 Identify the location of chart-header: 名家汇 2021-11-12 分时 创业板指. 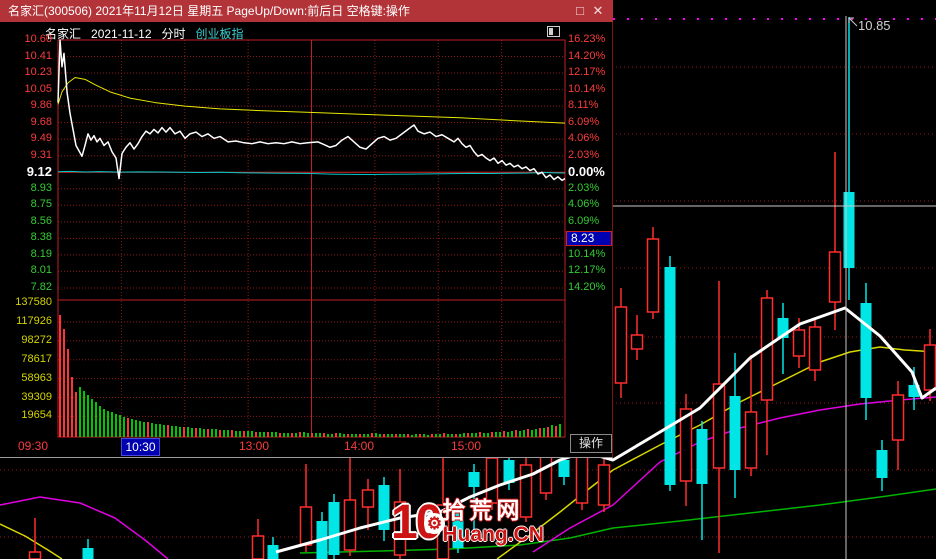
(149, 33).